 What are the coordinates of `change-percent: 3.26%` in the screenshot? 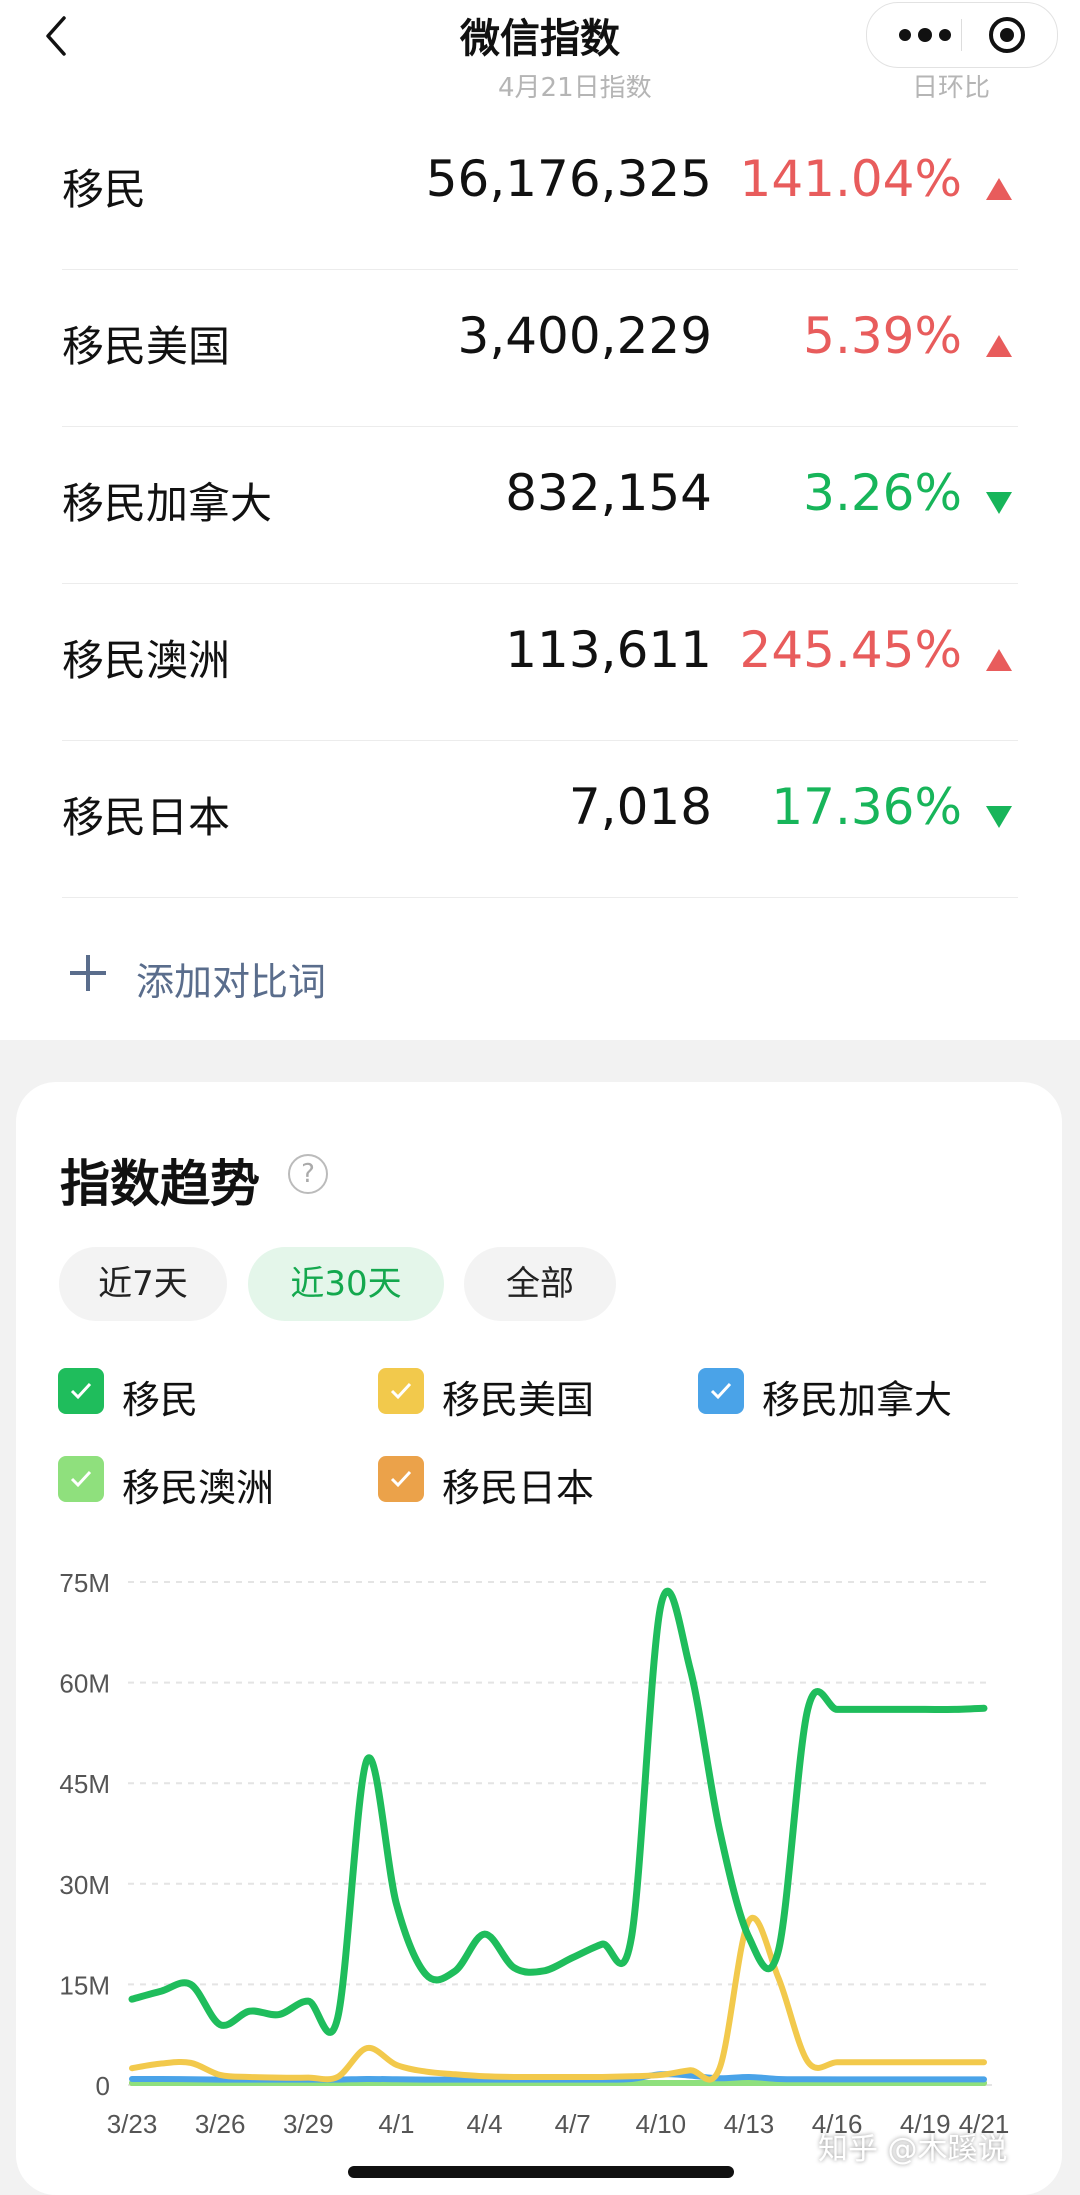 It's located at (882, 493).